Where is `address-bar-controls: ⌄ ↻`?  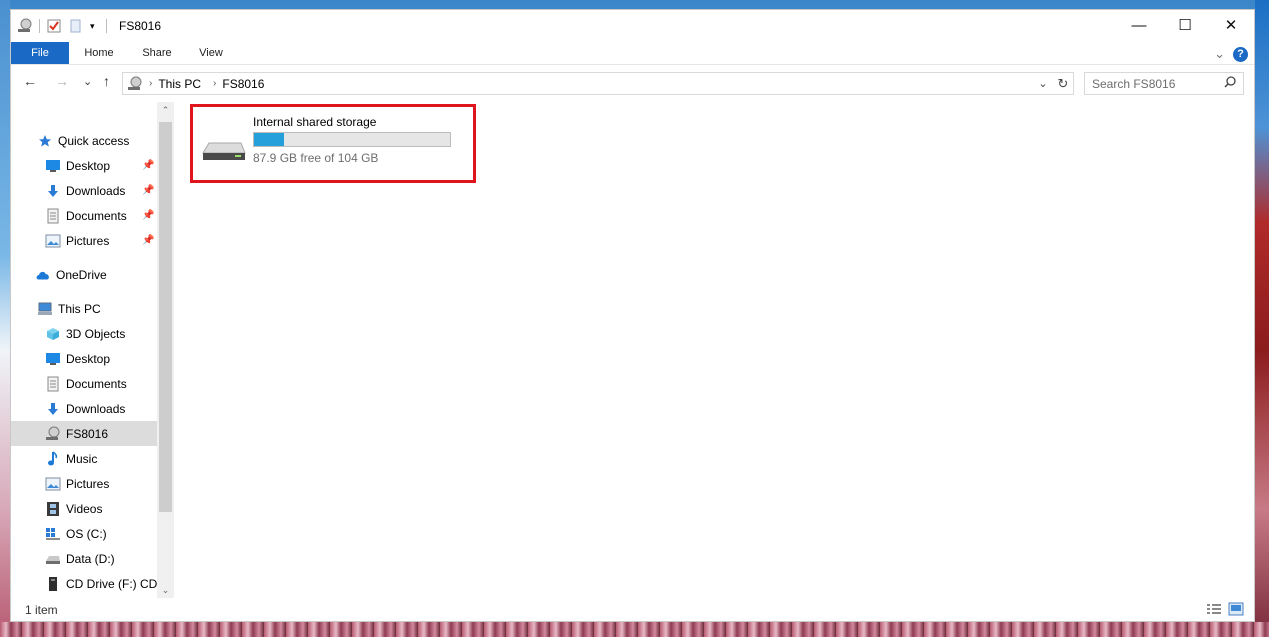
address-bar-controls: ⌄ ↻ is located at coordinates (1053, 83).